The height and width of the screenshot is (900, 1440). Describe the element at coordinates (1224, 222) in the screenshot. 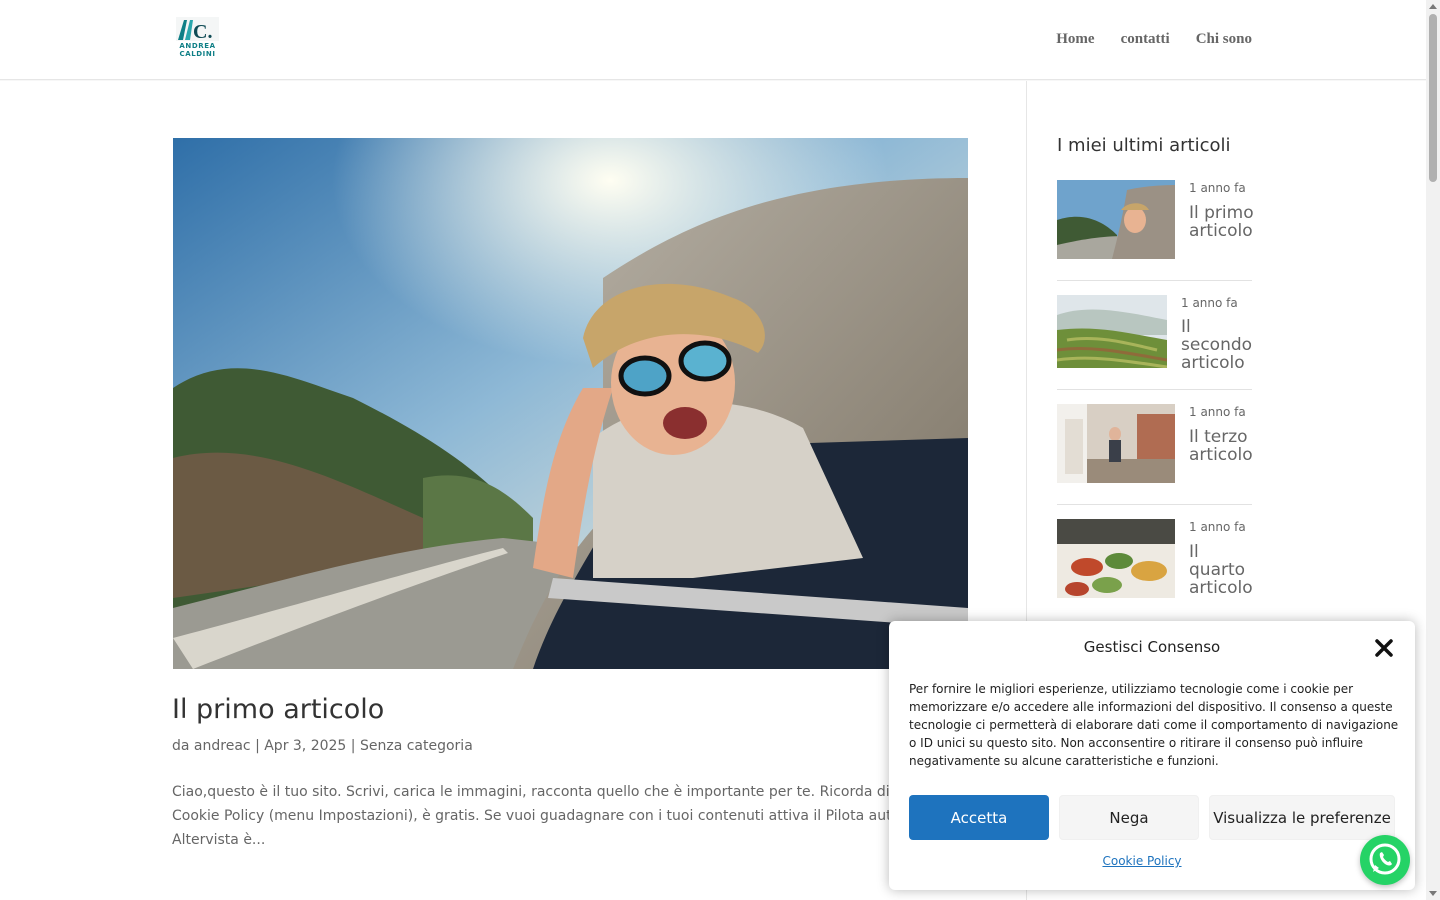

I see `article-title: Il primo articolo` at that location.